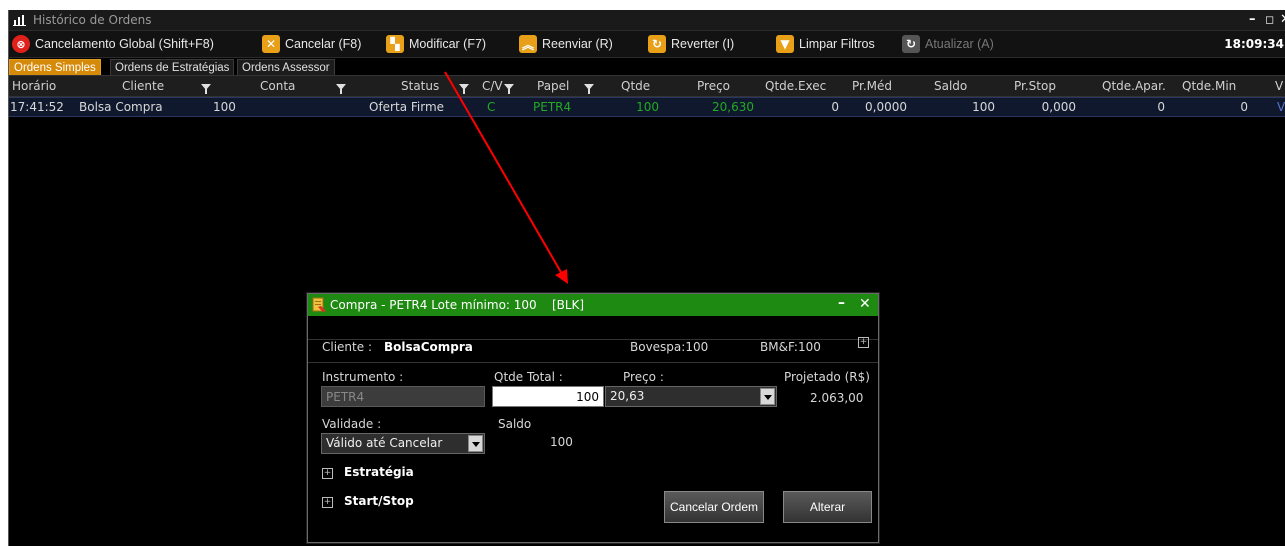 Image resolution: width=1285 pixels, height=546 pixels. Describe the element at coordinates (363, 377) in the screenshot. I see `instrumento-label: Instrumento :` at that location.